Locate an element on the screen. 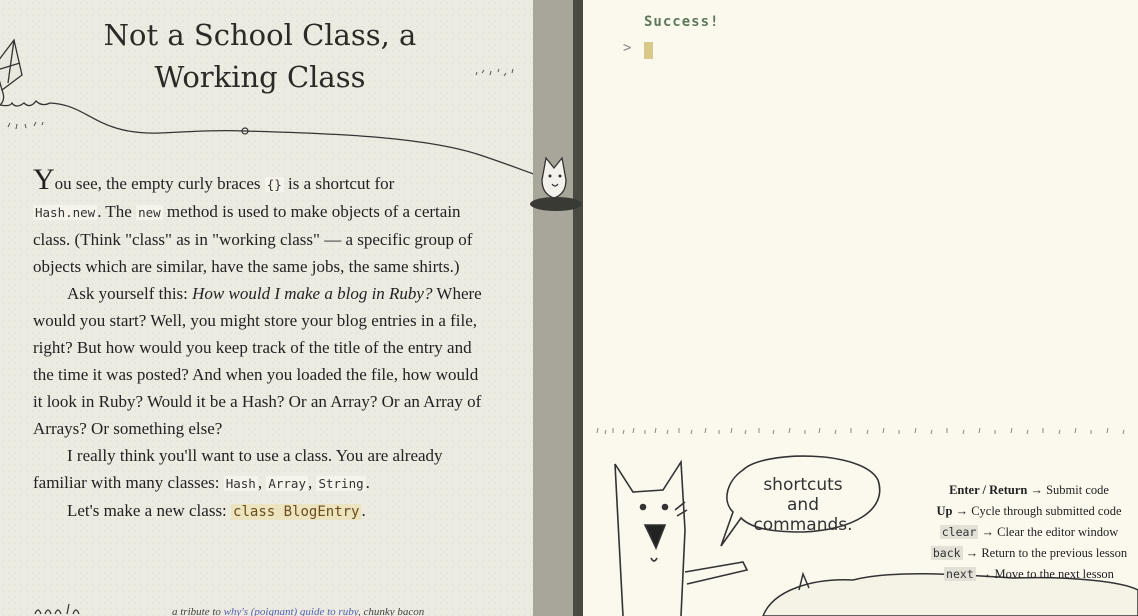 The image size is (1138, 616). help-row-back: back → Return to the previous lesson is located at coordinates (1029, 553).